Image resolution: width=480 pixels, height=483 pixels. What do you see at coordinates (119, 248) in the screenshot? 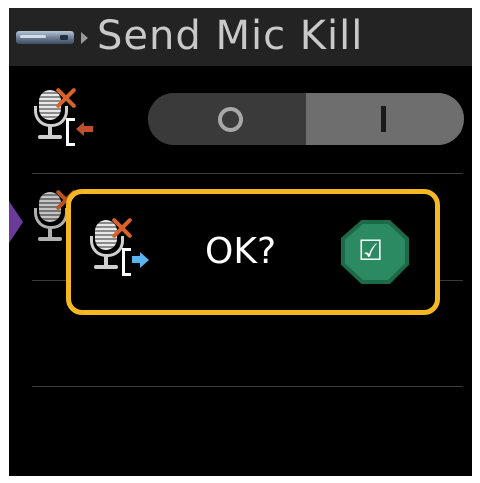
I see `mic-kill-send-icon` at bounding box center [119, 248].